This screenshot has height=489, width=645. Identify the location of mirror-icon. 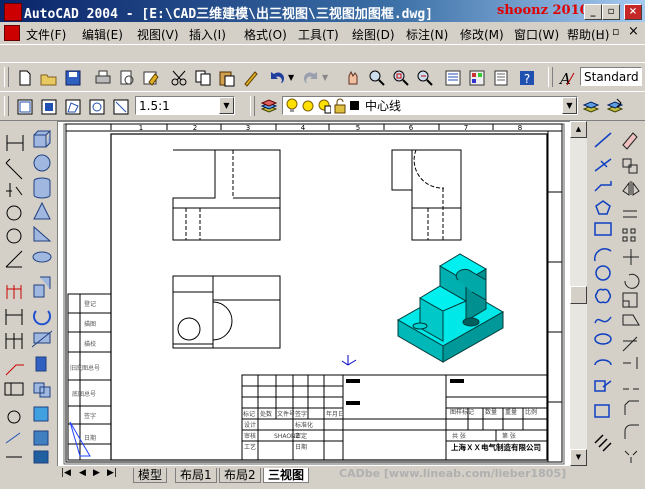
(631, 188).